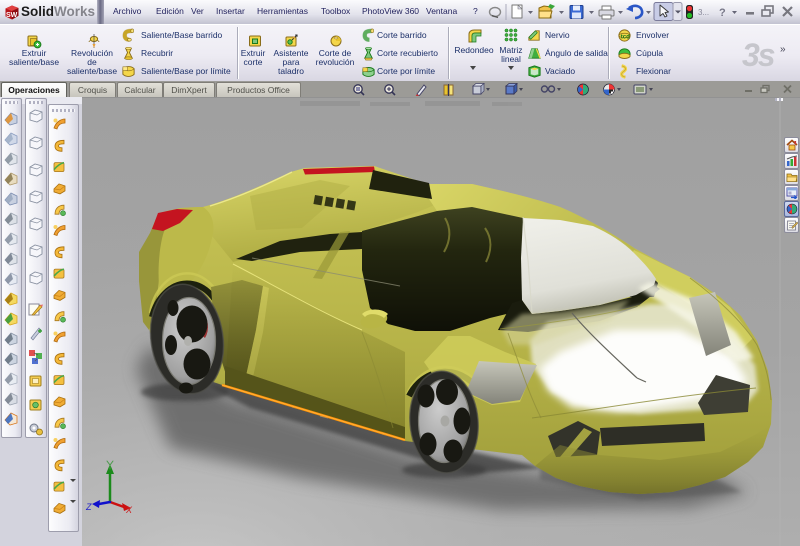 This screenshot has width=800, height=546. Describe the element at coordinates (88, 507) in the screenshot. I see `svg-text: Z` at that location.